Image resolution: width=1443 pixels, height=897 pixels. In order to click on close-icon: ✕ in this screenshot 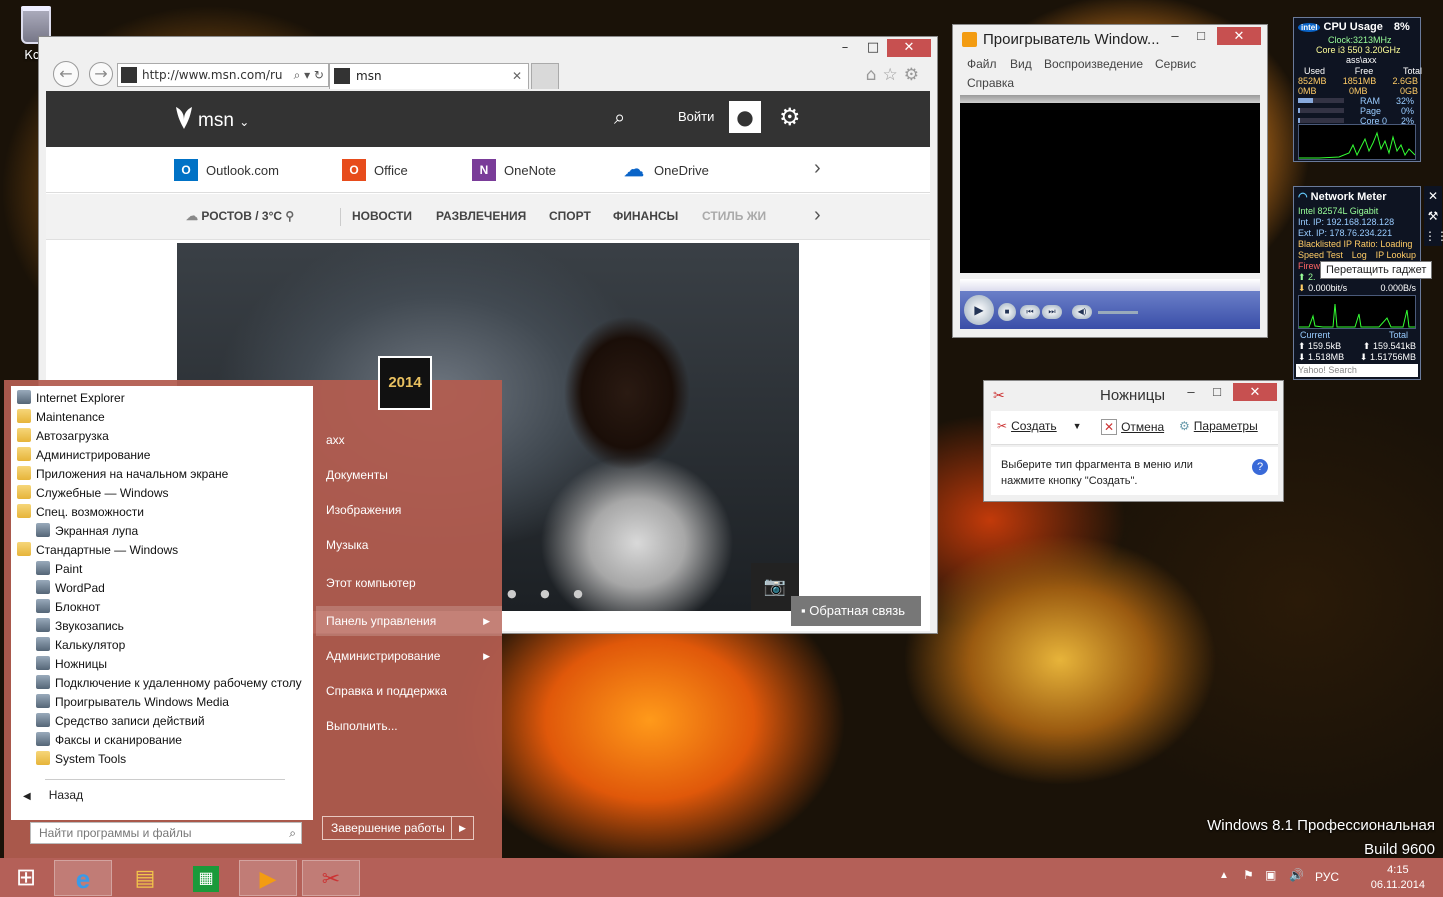, I will do `click(1433, 196)`.